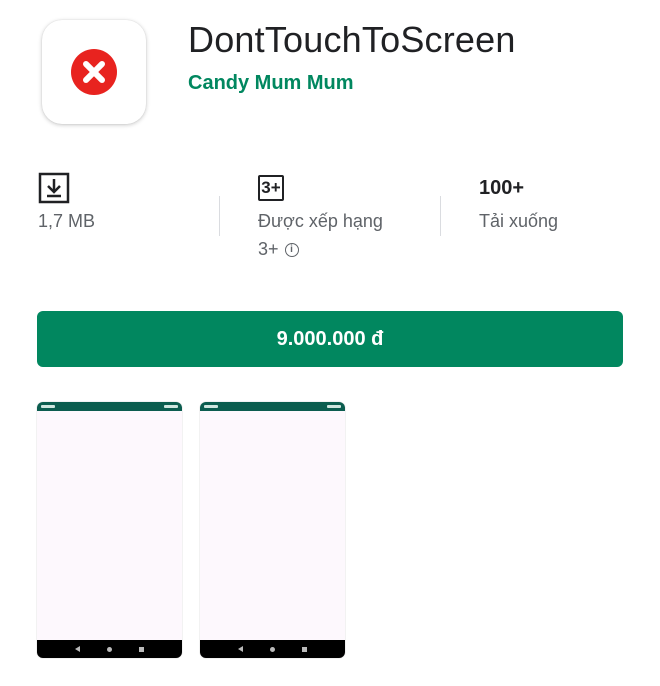 The image size is (660, 686). I want to click on stat-size: 1,7 MB, so click(66, 202).